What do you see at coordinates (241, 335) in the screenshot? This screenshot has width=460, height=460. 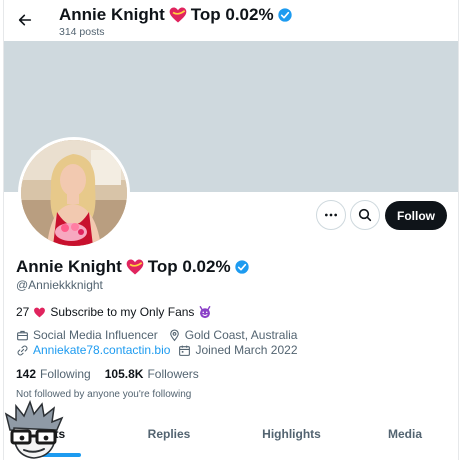 I see `location-text: Gold Coast, Australia` at bounding box center [241, 335].